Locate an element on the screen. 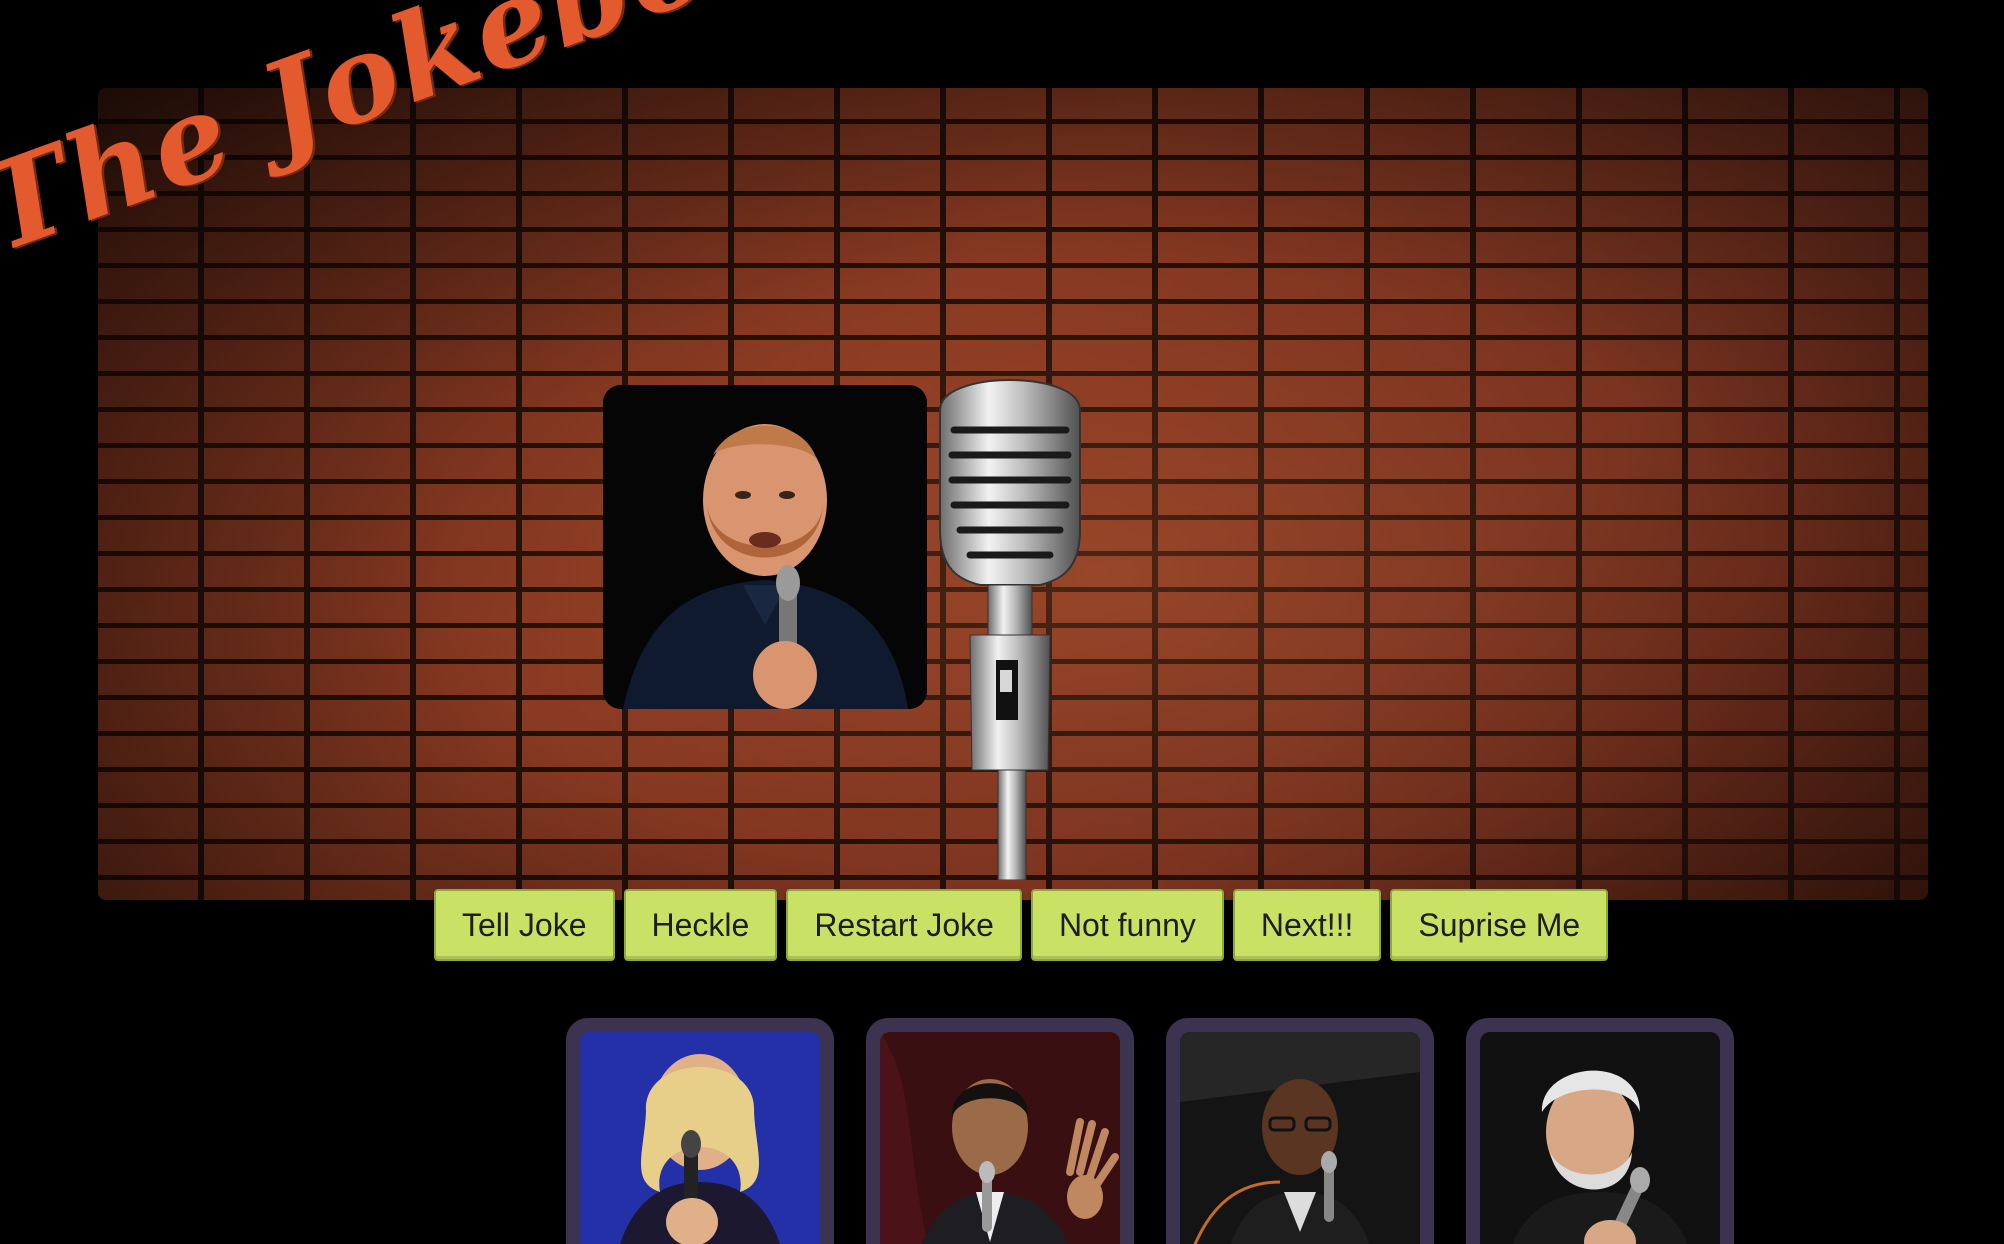  current-comedian-portrait is located at coordinates (765, 547).